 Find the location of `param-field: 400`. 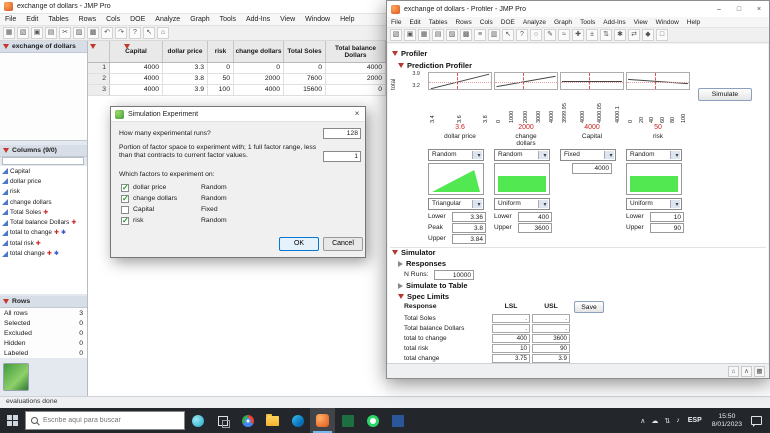

param-field: 400 is located at coordinates (535, 217).